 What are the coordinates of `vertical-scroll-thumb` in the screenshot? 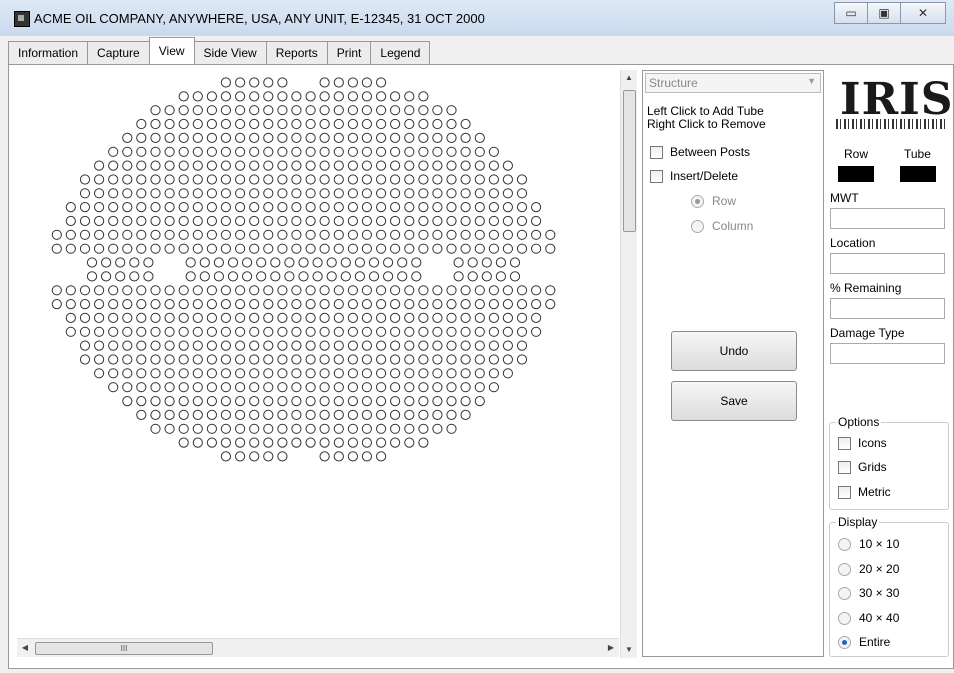 It's located at (629, 161).